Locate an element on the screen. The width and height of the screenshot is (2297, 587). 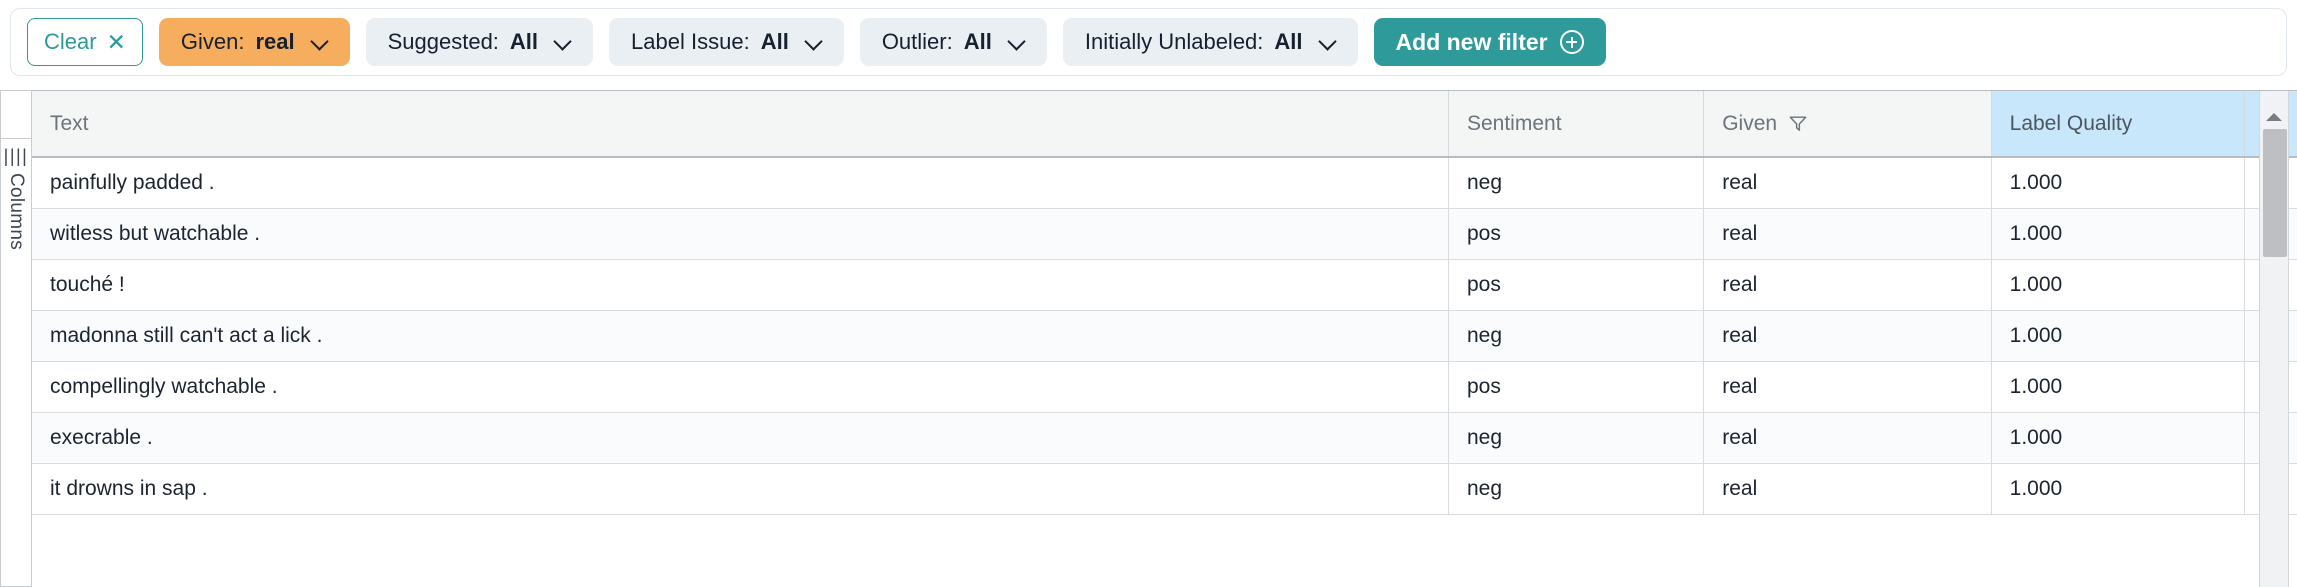
filter-chip-outlier: Outlier: All is located at coordinates (953, 42).